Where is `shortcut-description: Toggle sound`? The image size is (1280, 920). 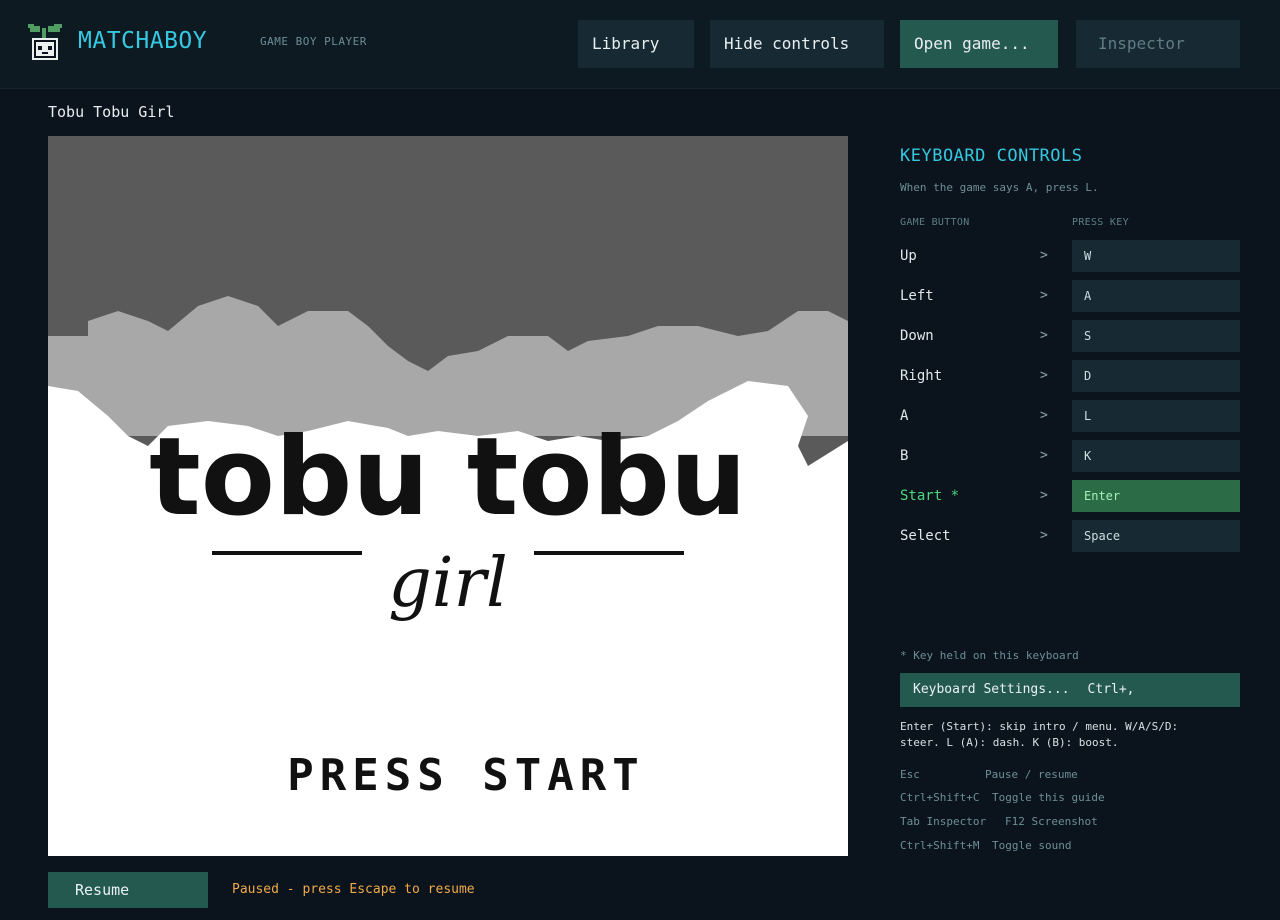 shortcut-description: Toggle sound is located at coordinates (1032, 845).